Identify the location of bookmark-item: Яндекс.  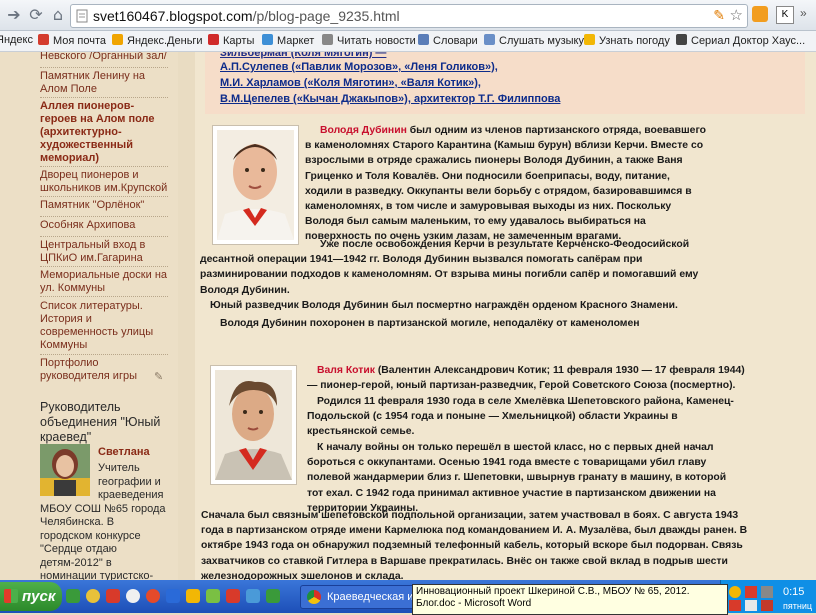
(16, 40).